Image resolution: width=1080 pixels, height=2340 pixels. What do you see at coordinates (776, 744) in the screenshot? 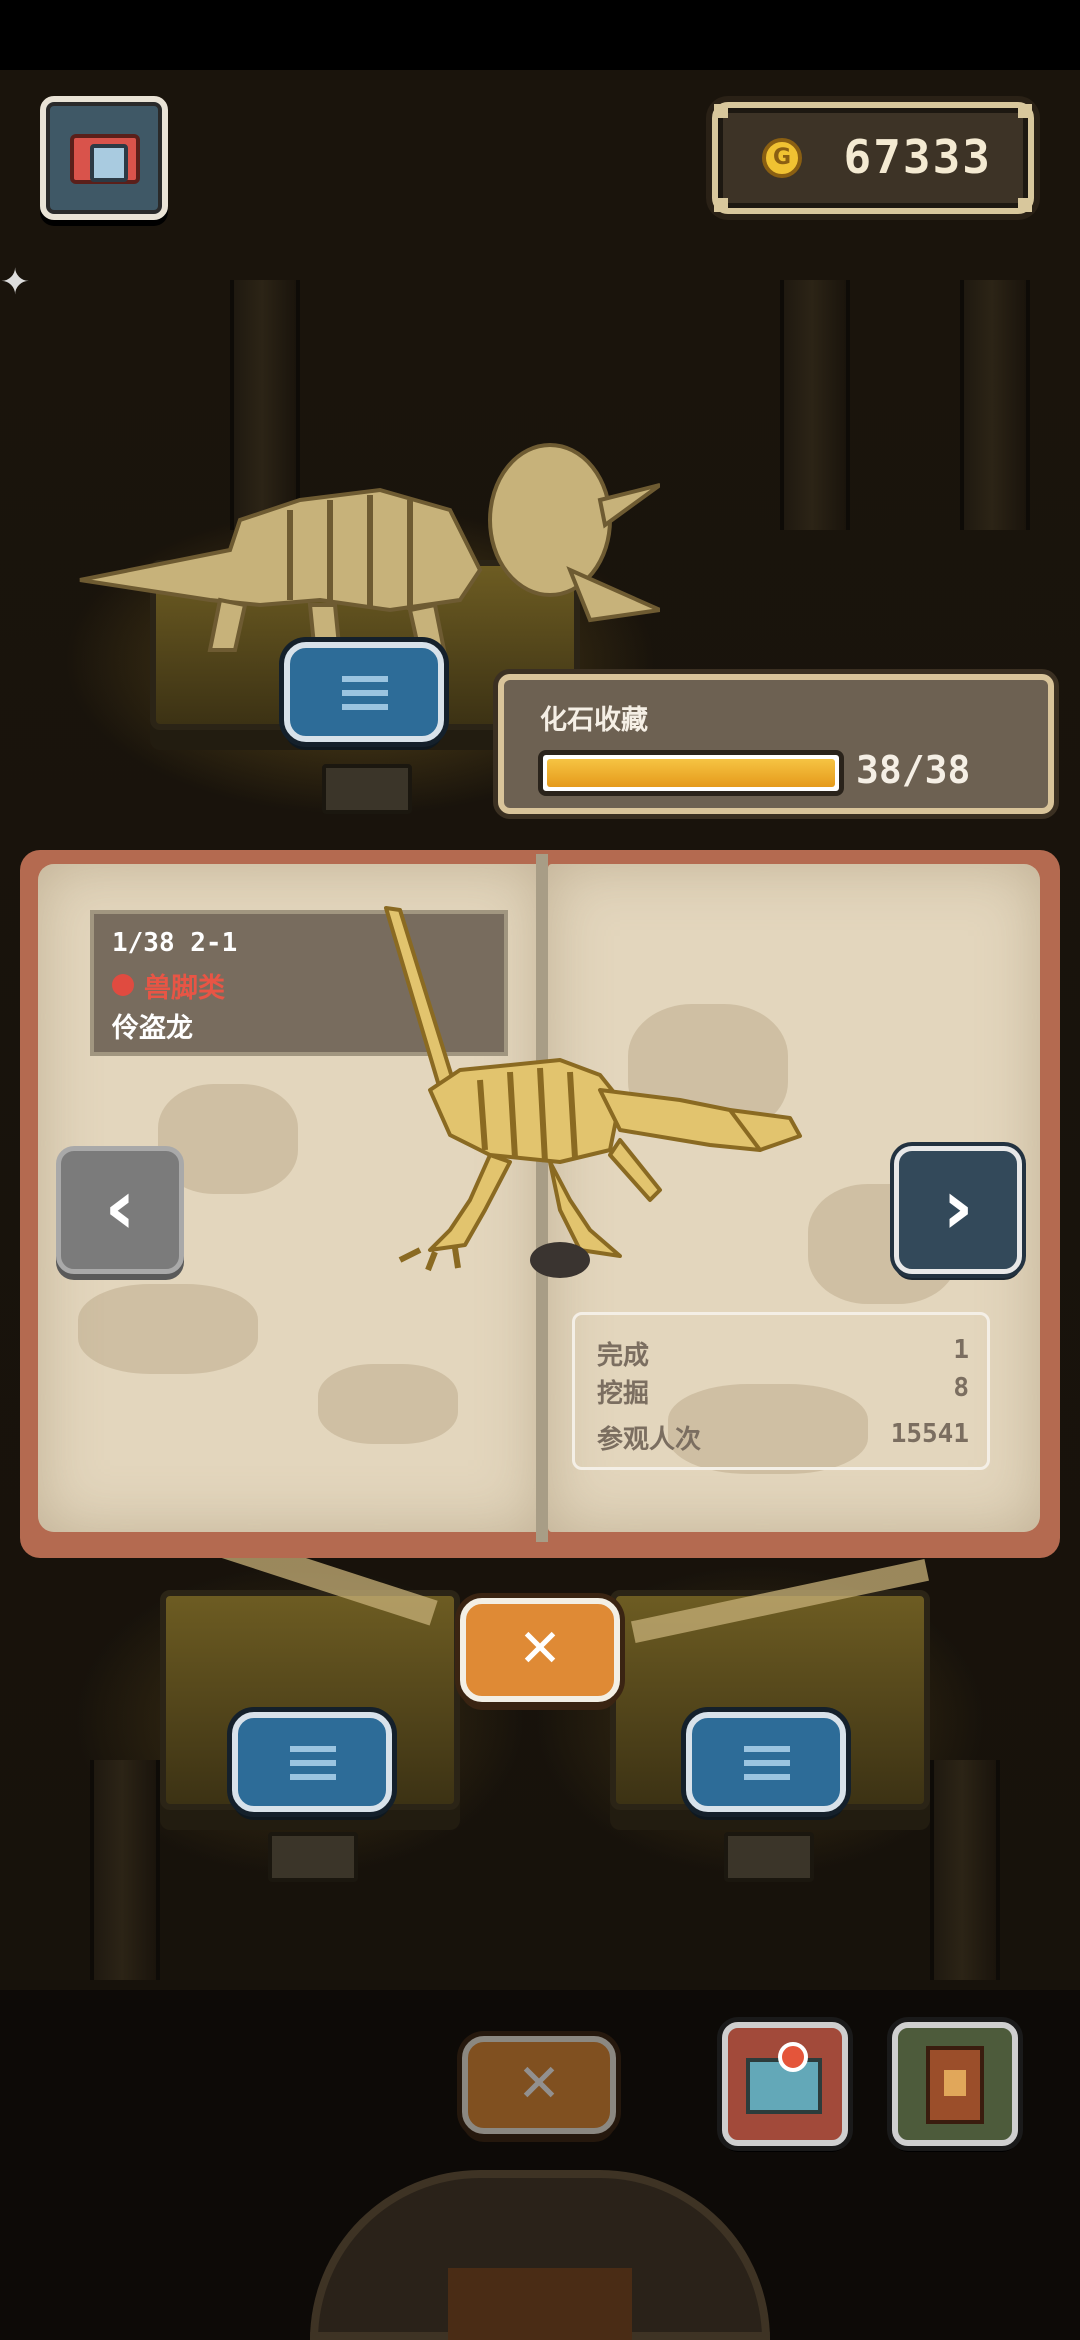
I see `fossil-collection-panel: 化石收藏 38/38` at bounding box center [776, 744].